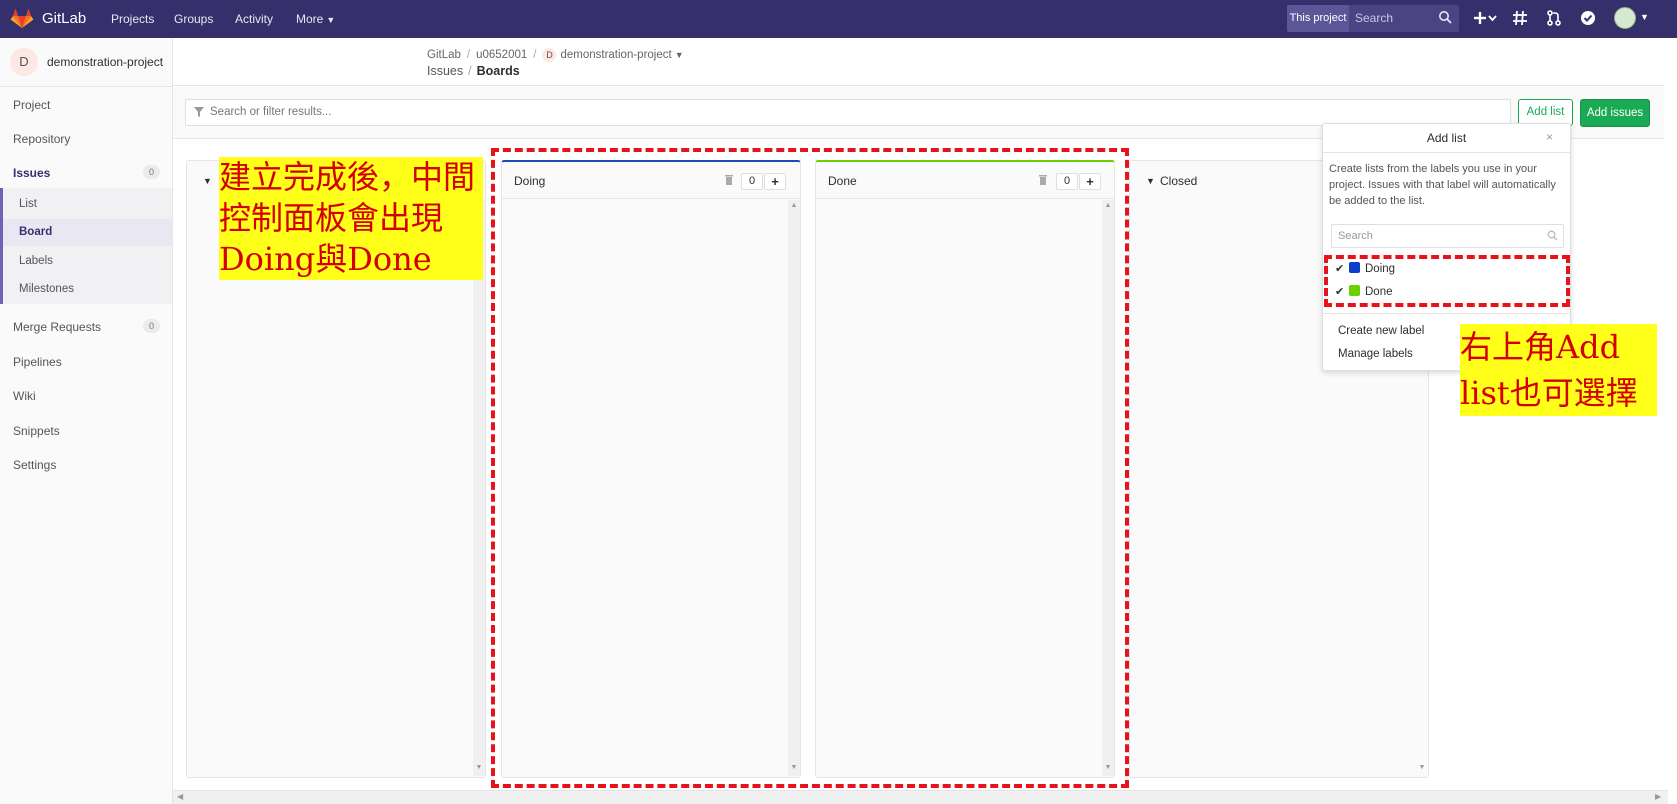 The width and height of the screenshot is (1677, 804). I want to click on merge-request-icon, so click(1555, 19).